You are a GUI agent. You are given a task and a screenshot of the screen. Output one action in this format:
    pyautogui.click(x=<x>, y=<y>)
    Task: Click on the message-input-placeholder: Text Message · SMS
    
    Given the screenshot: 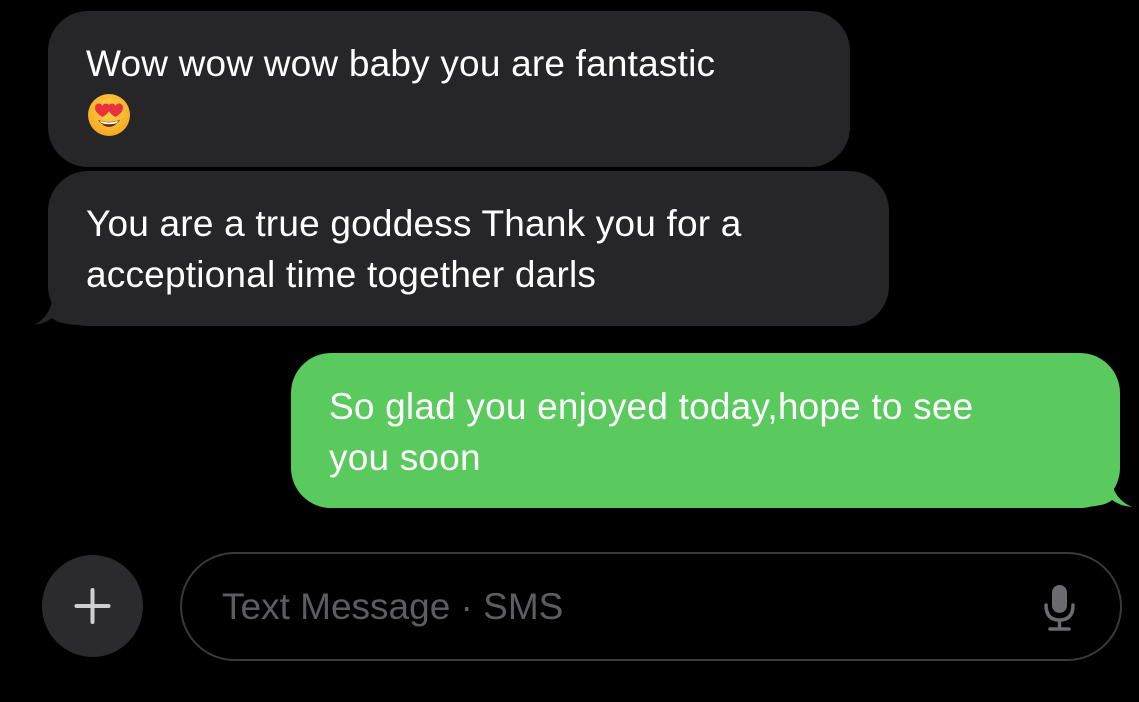 What is the action you would take?
    pyautogui.click(x=393, y=606)
    